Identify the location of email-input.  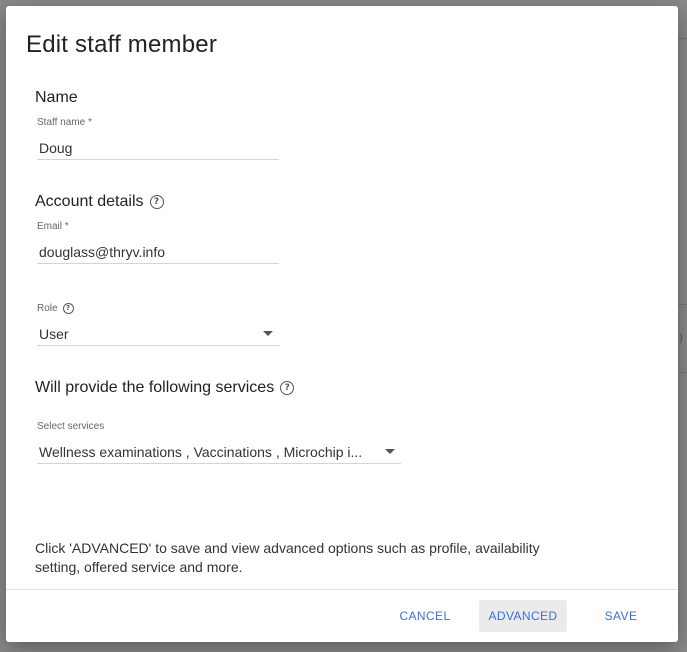
(159, 251).